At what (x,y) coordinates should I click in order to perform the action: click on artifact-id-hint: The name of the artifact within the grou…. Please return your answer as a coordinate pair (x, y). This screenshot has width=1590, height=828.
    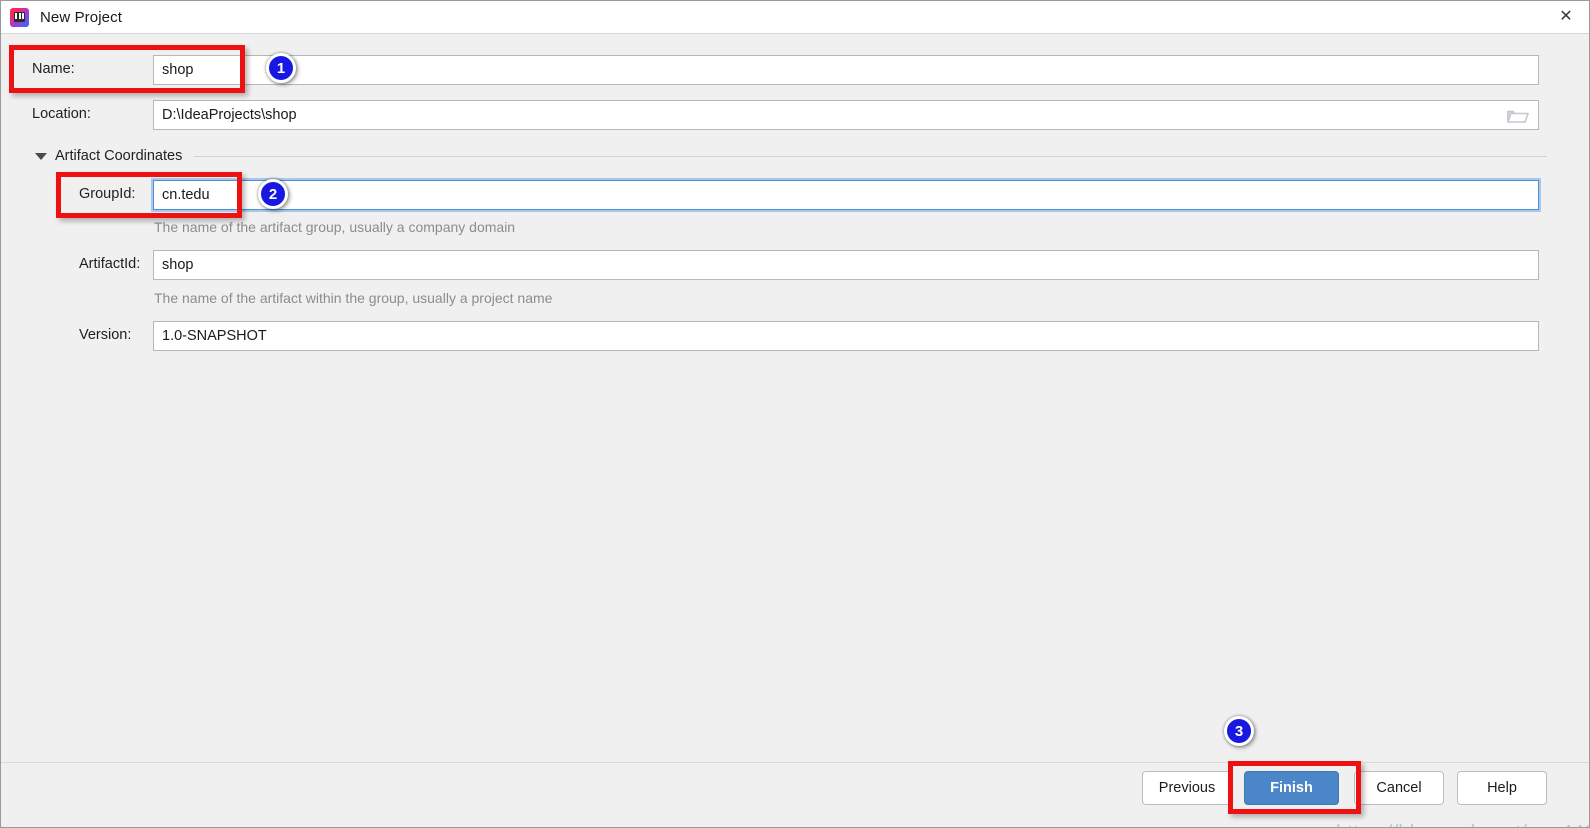
    Looking at the image, I should click on (353, 298).